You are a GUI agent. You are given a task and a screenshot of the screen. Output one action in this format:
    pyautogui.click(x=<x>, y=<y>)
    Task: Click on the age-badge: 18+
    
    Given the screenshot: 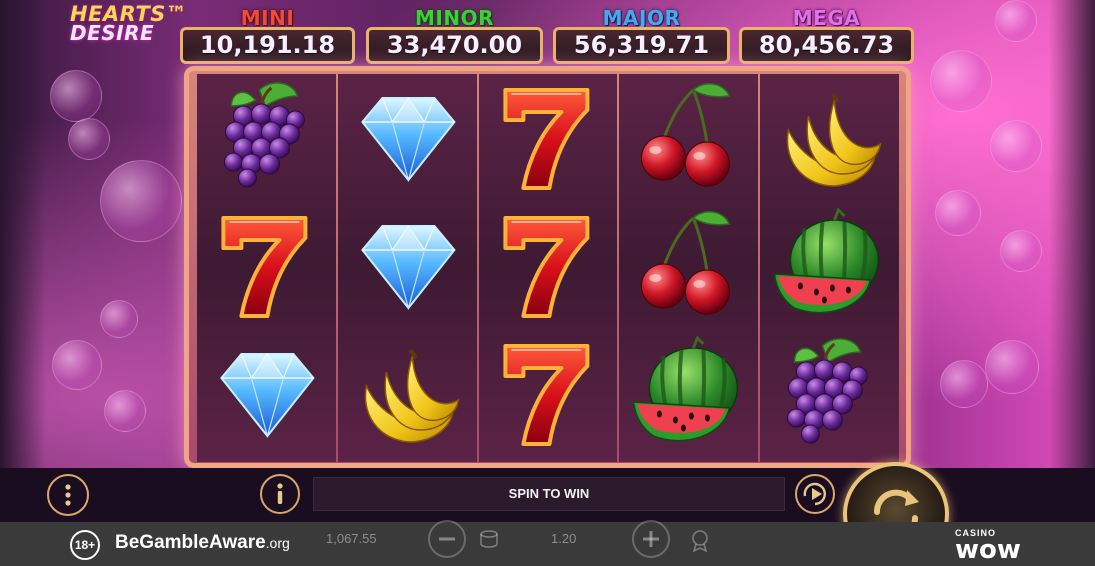 What is the action you would take?
    pyautogui.click(x=85, y=545)
    